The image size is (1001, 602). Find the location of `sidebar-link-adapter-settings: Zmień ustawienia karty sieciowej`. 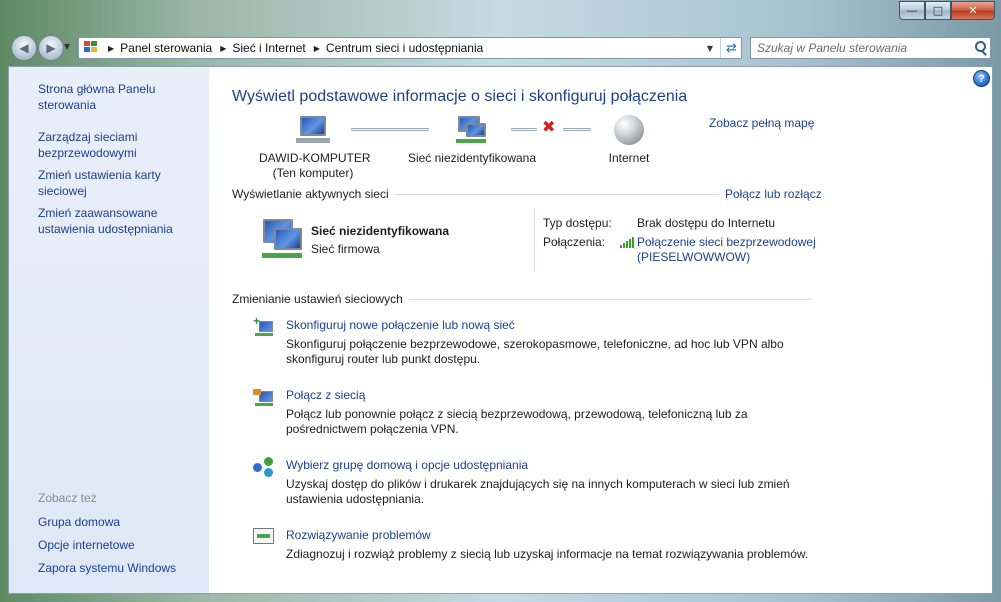

sidebar-link-adapter-settings: Zmień ustawienia karty sieciowej is located at coordinates (120, 183).